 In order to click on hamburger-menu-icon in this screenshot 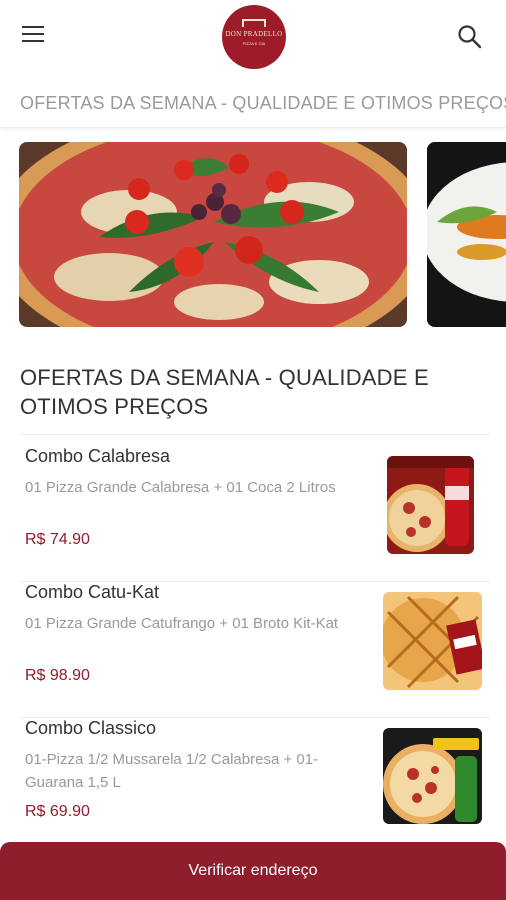, I will do `click(35, 36)`.